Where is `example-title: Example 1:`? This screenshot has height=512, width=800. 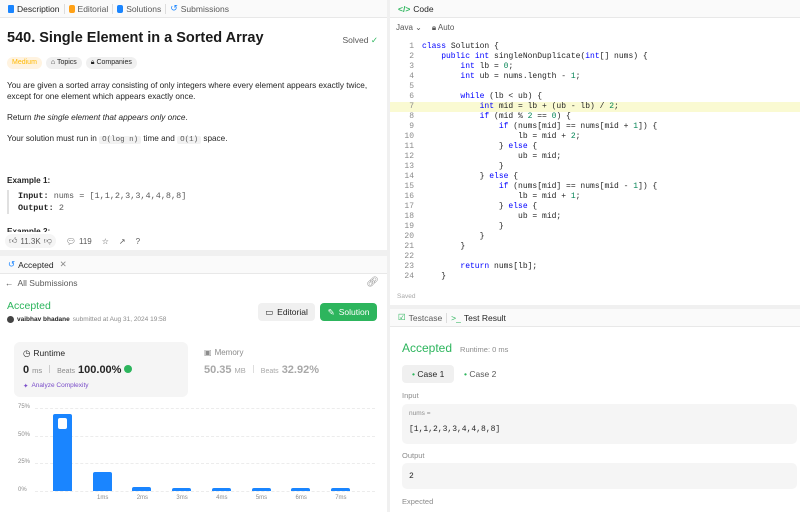 example-title: Example 1: is located at coordinates (29, 180).